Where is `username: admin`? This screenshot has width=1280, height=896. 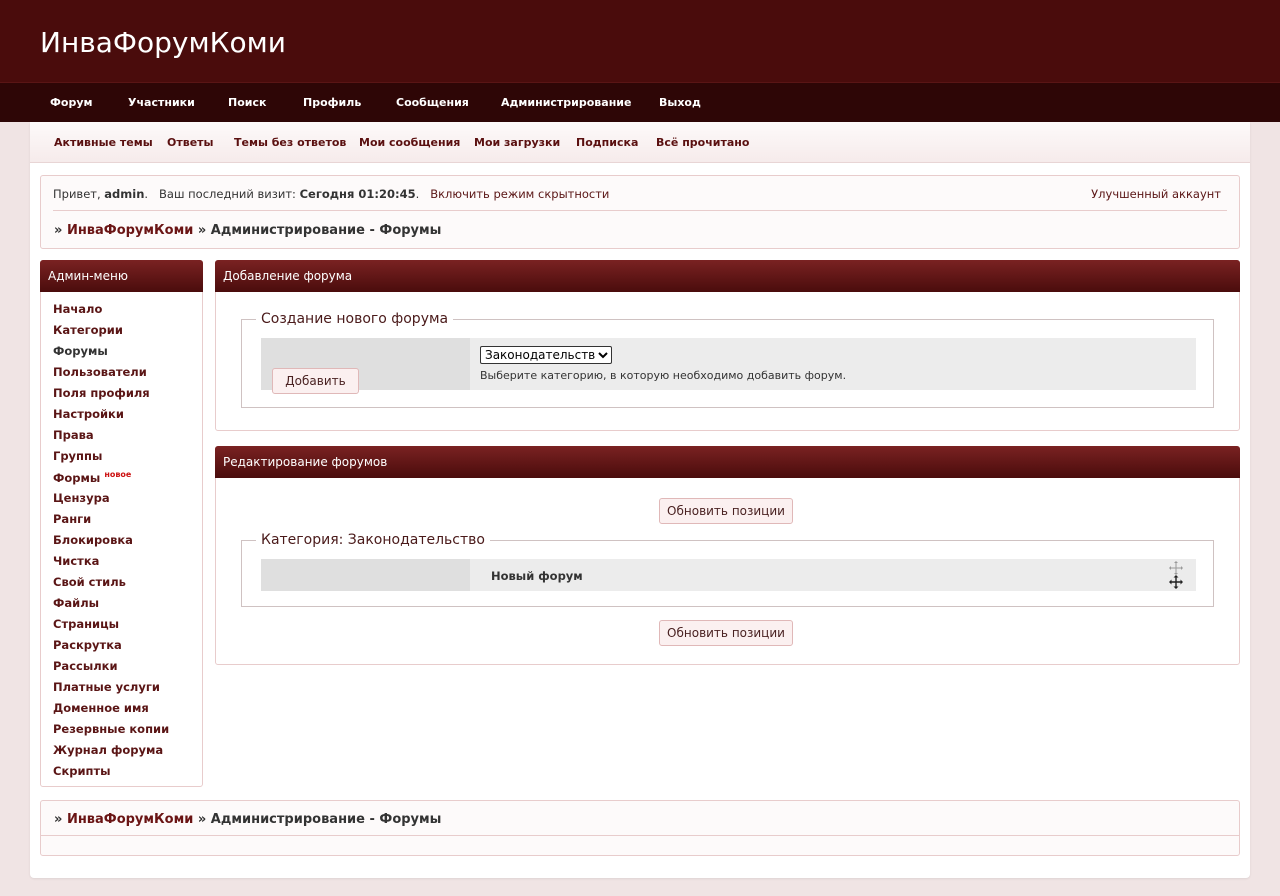 username: admin is located at coordinates (124, 194).